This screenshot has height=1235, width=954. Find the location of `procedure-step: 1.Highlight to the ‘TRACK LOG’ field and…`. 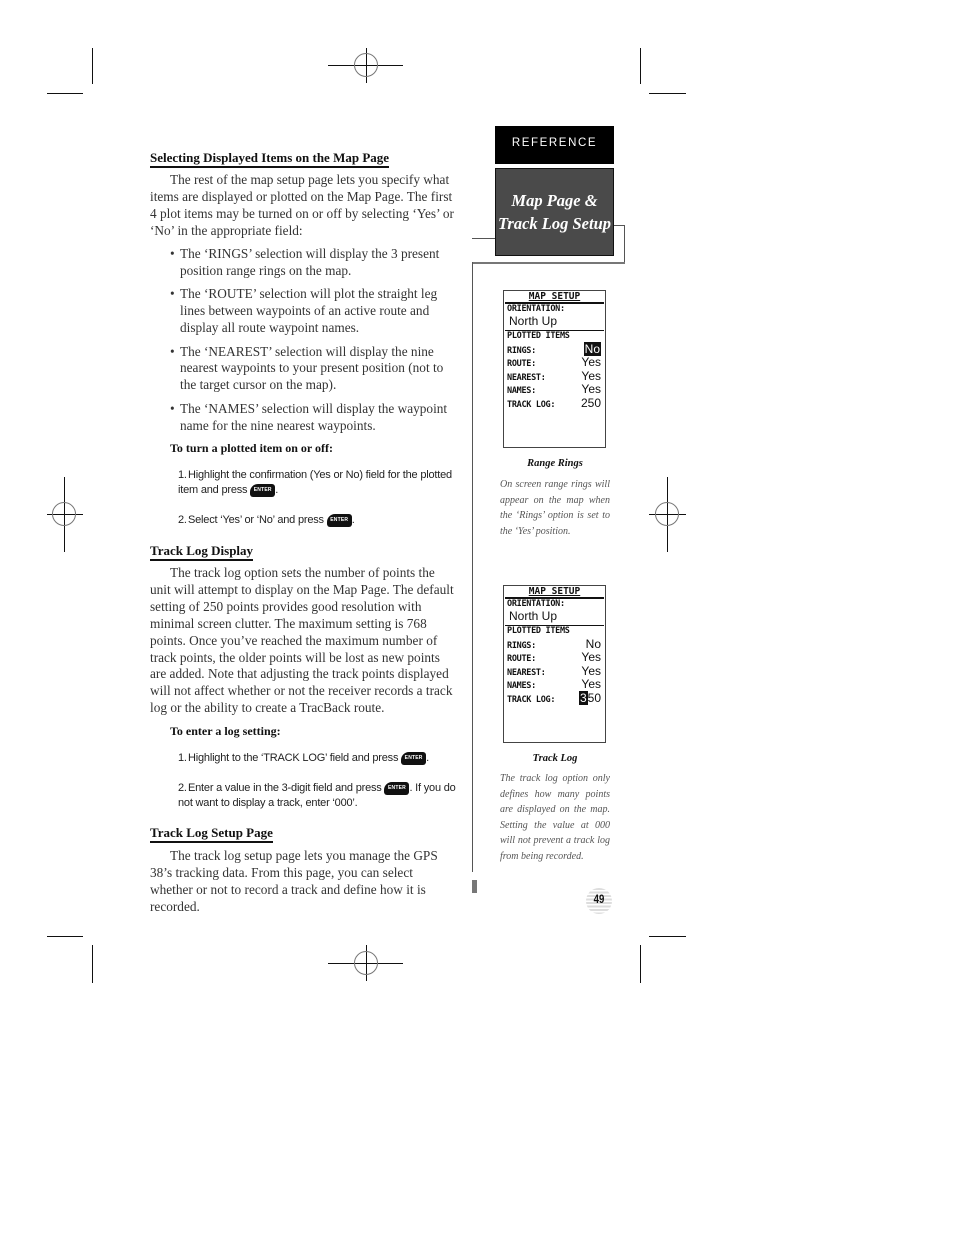

procedure-step: 1.Highlight to the ‘TRACK LOG’ field and… is located at coordinates (304, 758).